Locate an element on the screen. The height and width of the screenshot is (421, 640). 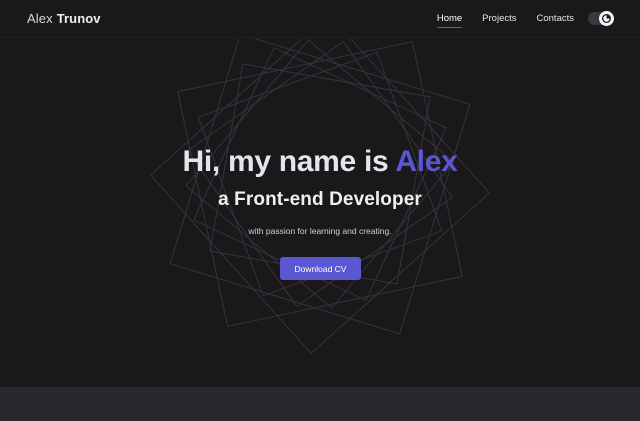
logo-last-name: Trunov is located at coordinates (78, 18).